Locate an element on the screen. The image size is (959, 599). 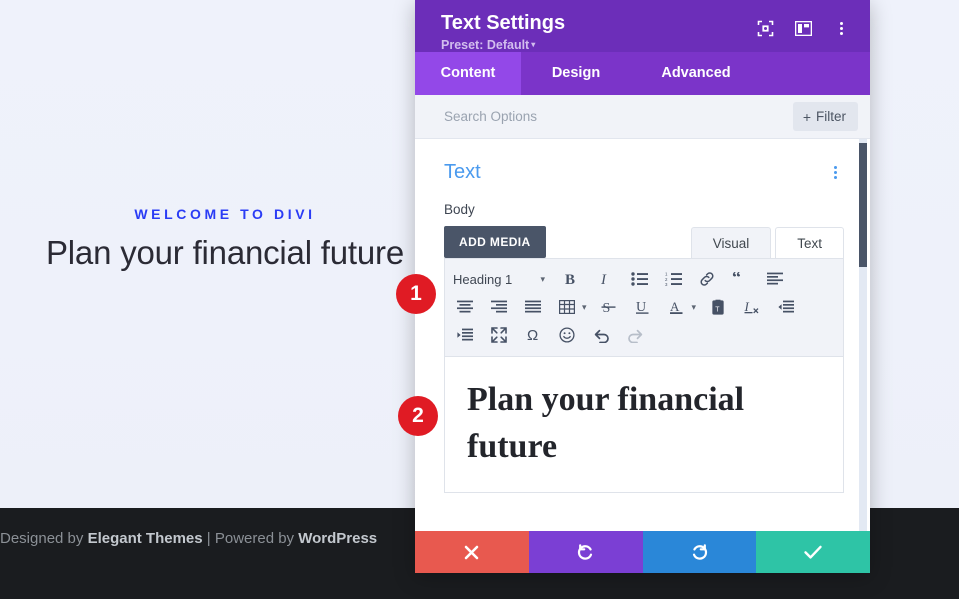
text-color-chevron-down-icon: ▾ is located at coordinates (694, 307).